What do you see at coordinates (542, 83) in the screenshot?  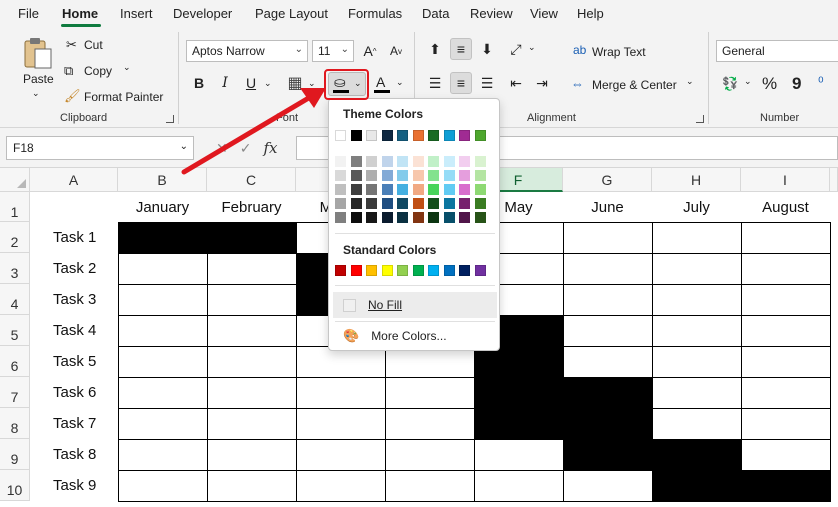 I see `increase-indent-icon: ⇥` at bounding box center [542, 83].